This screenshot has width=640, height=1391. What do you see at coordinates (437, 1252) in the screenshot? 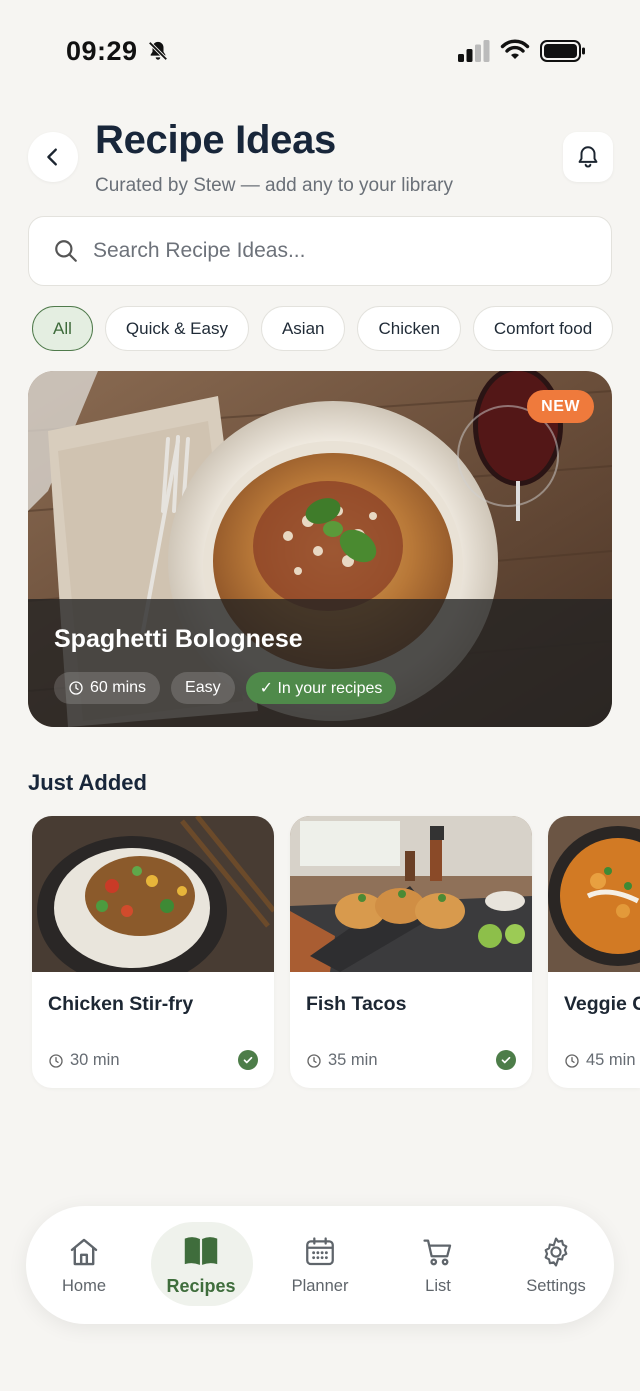
I see `cart-icon` at bounding box center [437, 1252].